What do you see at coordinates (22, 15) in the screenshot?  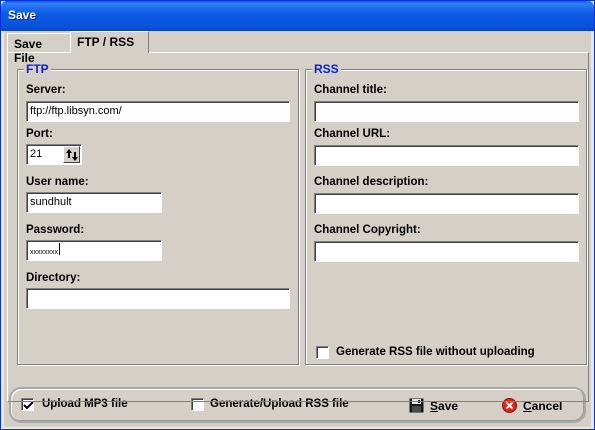 I see `window-title: Save` at bounding box center [22, 15].